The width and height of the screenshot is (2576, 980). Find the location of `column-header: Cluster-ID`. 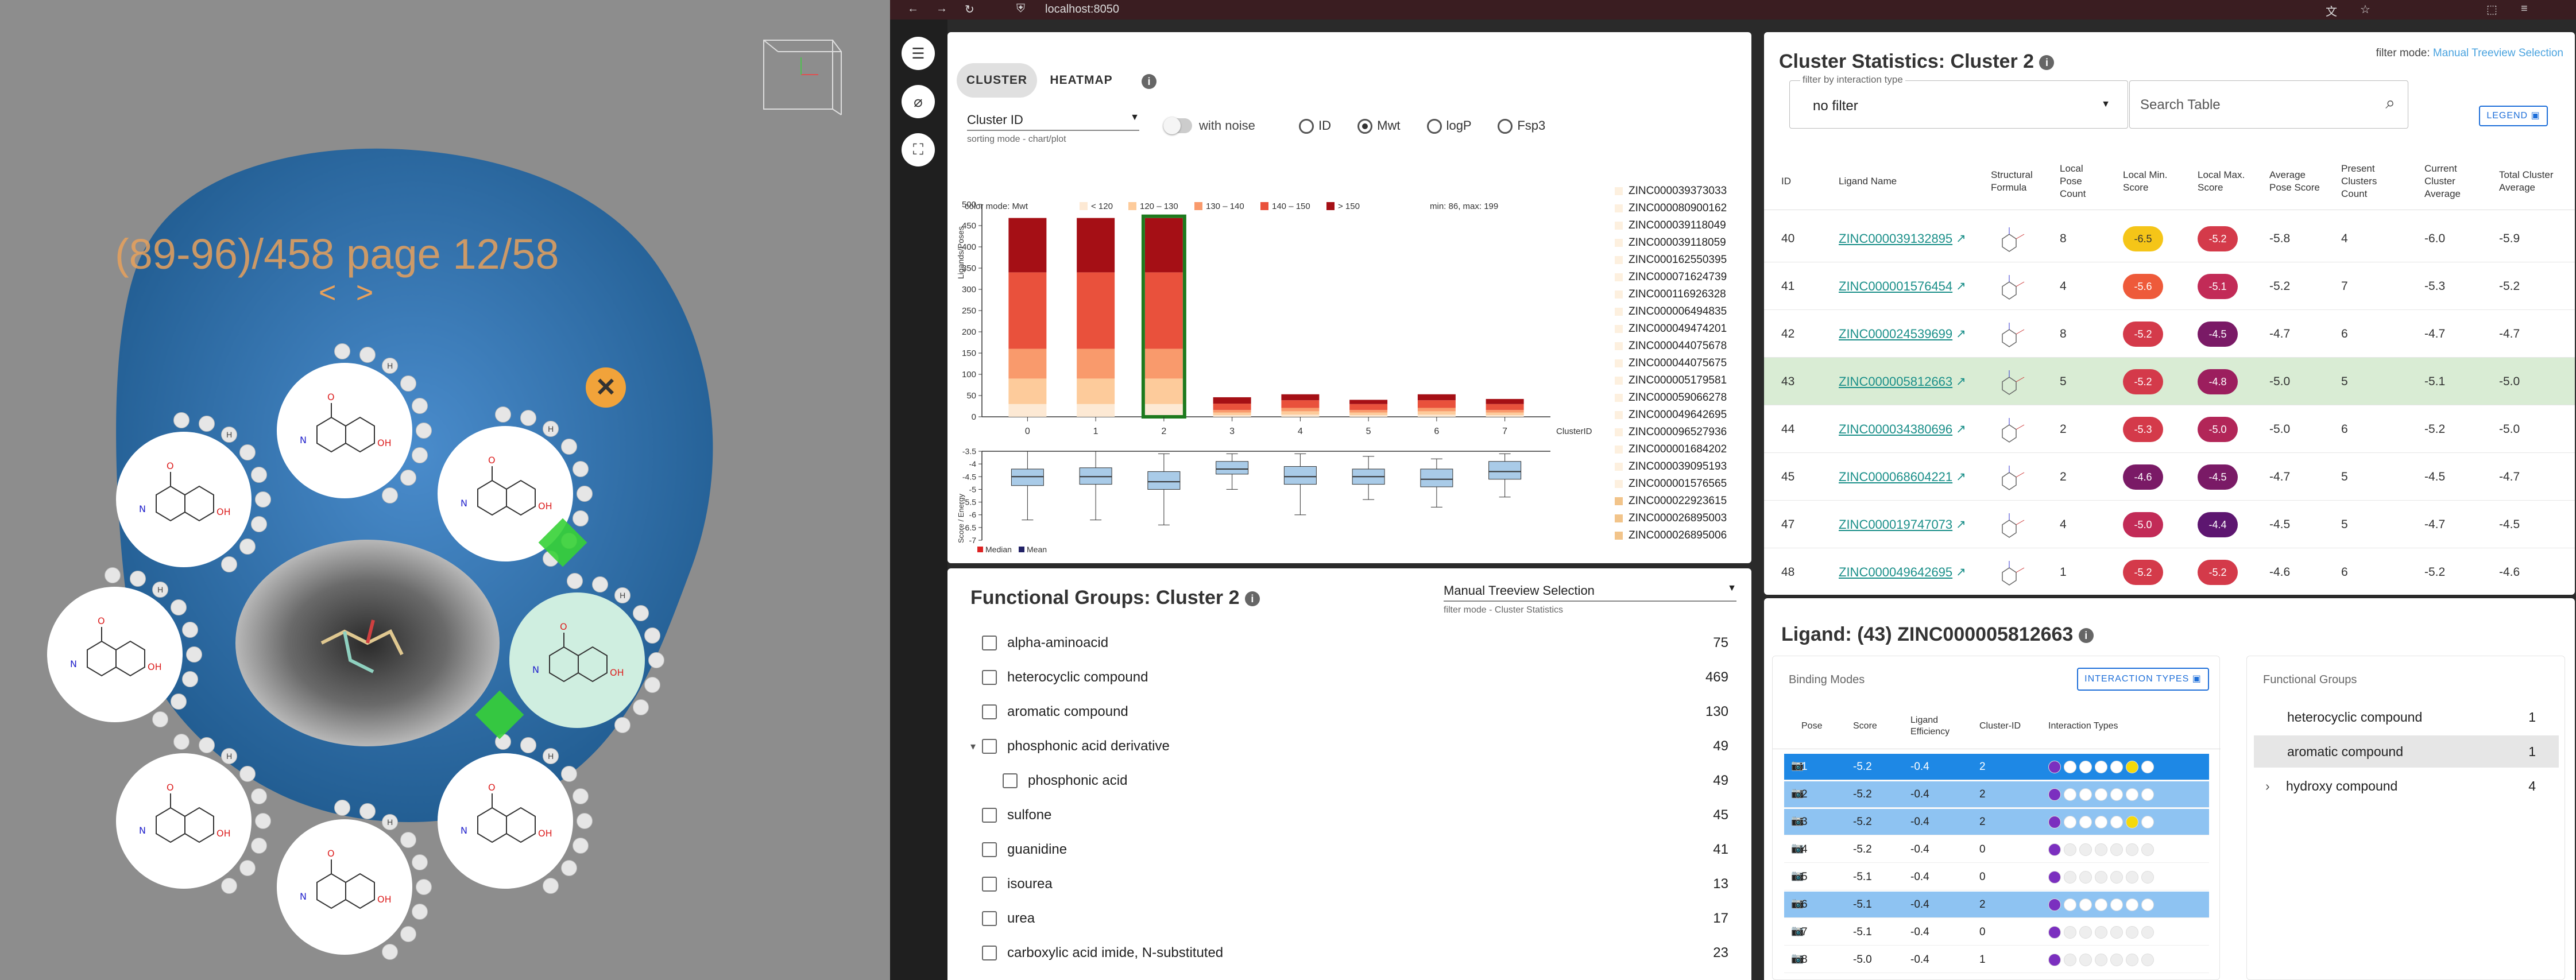

column-header: Cluster-ID is located at coordinates (2002, 726).